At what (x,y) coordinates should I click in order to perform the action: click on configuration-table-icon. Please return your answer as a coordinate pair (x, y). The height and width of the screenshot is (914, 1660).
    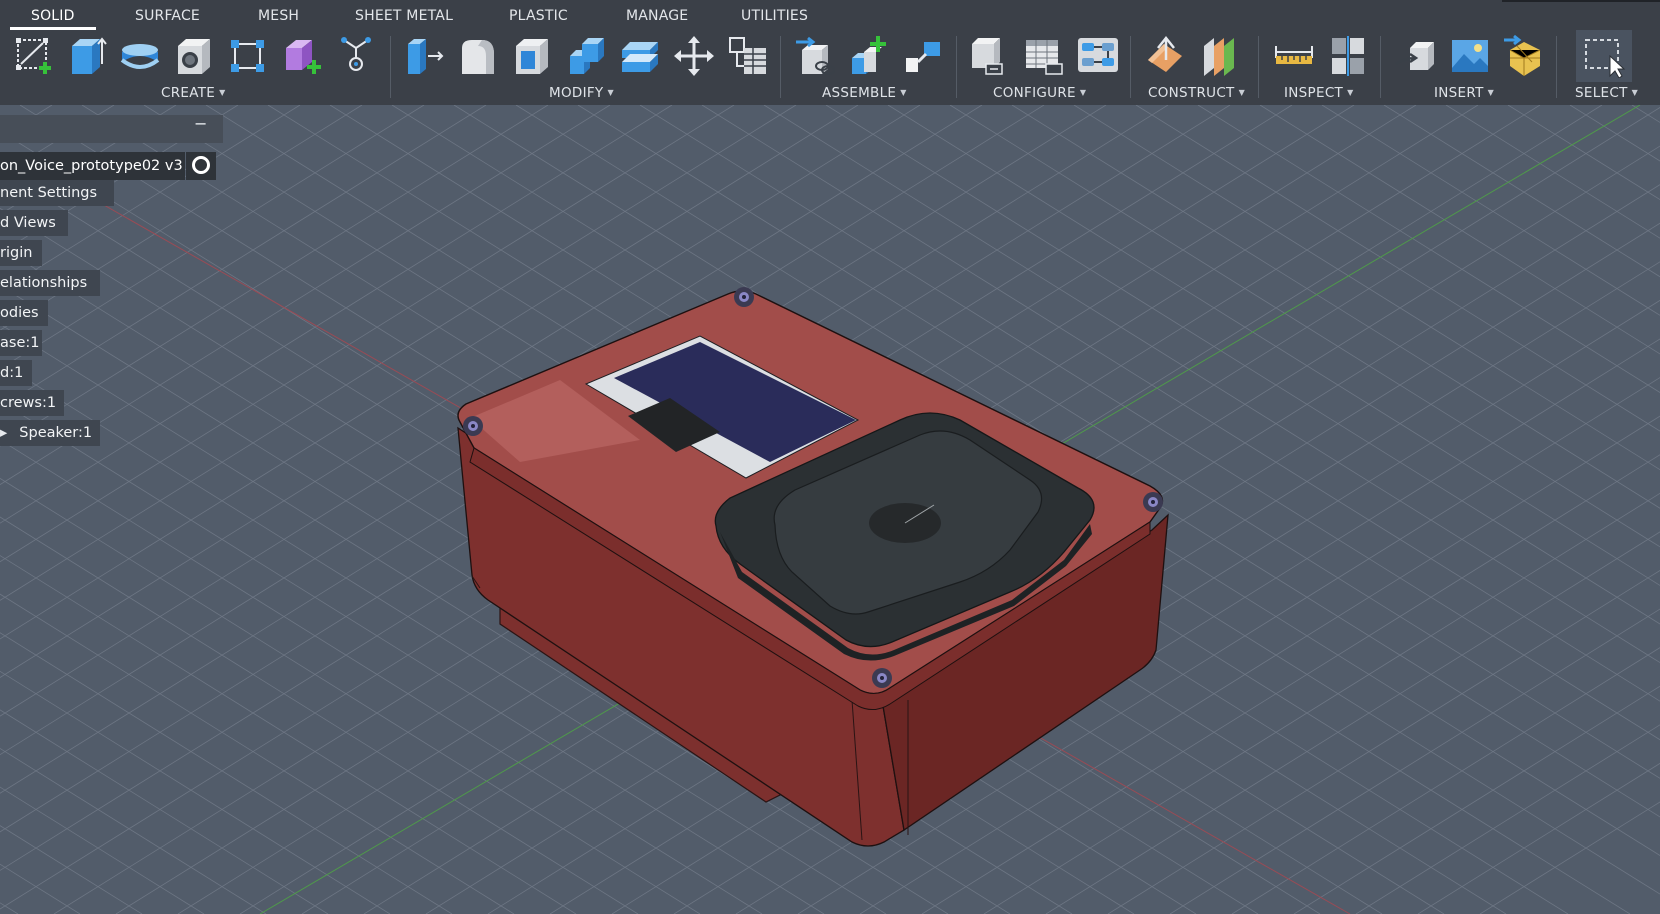
    Looking at the image, I should click on (1044, 56).